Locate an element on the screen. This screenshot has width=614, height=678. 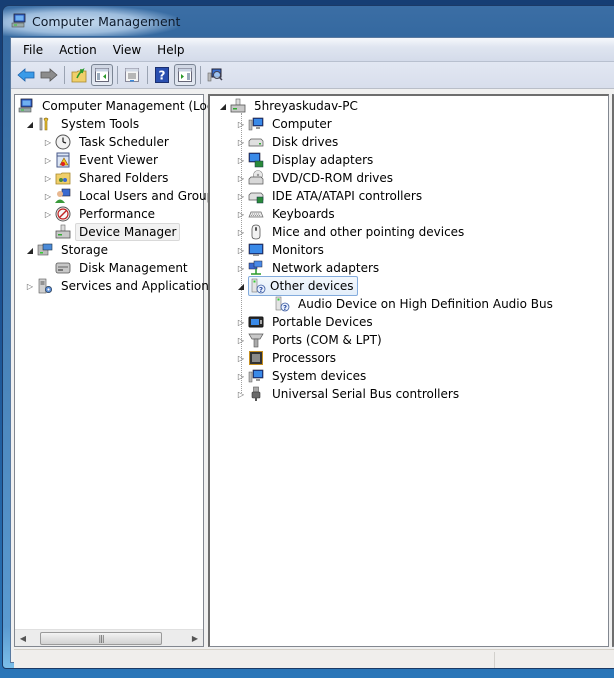
device-category-label: Universal Serial Bus controllers is located at coordinates (366, 394).